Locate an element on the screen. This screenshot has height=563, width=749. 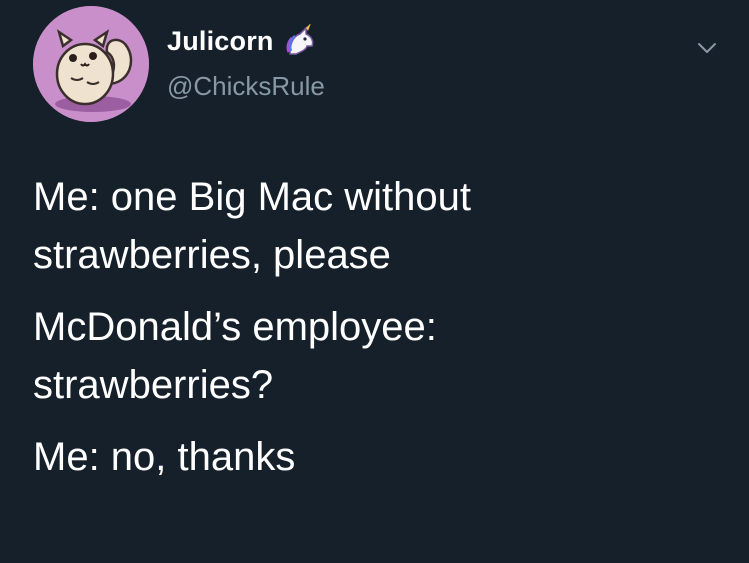
author-name-row: Julicorn is located at coordinates (242, 40).